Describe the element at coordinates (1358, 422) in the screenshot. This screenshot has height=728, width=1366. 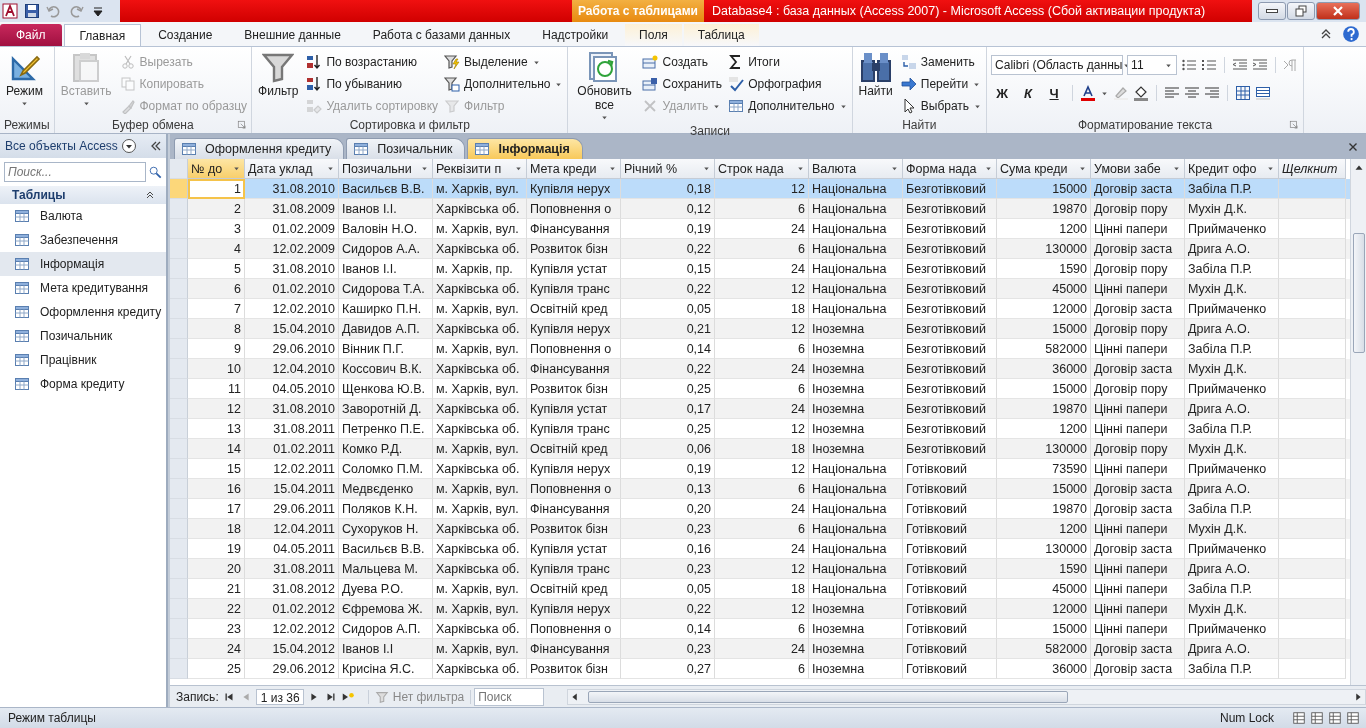
I see `vertical-scrollbar` at that location.